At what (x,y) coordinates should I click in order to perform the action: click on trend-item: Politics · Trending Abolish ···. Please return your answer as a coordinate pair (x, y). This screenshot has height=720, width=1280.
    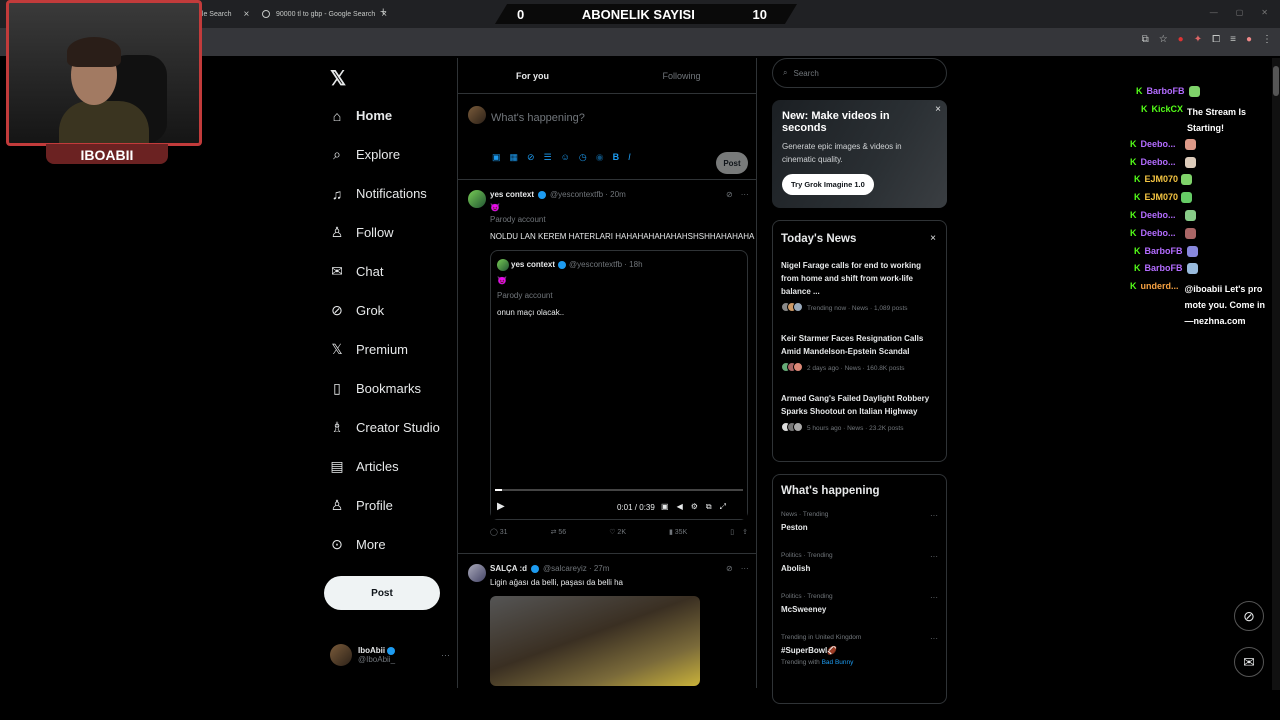
    Looking at the image, I should click on (859, 572).